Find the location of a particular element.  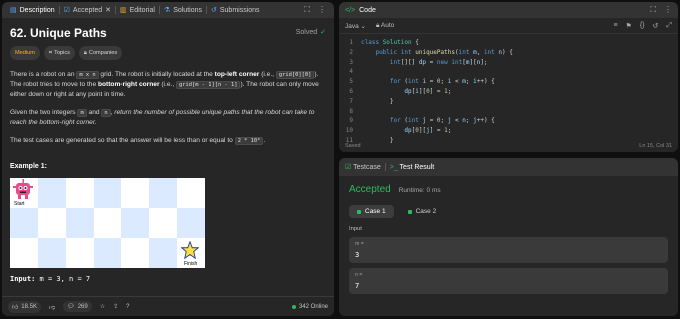

result-status: Accepted is located at coordinates (370, 189).